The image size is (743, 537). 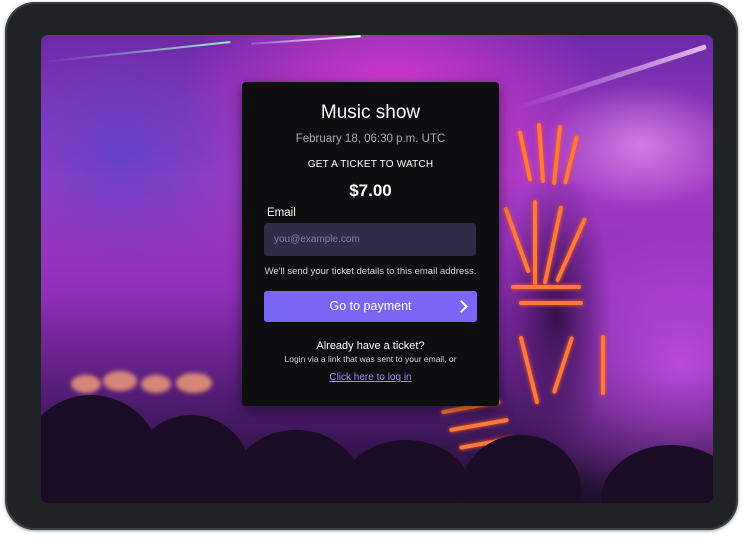 I want to click on go-to-payment-label: Go to payment, so click(x=370, y=306).